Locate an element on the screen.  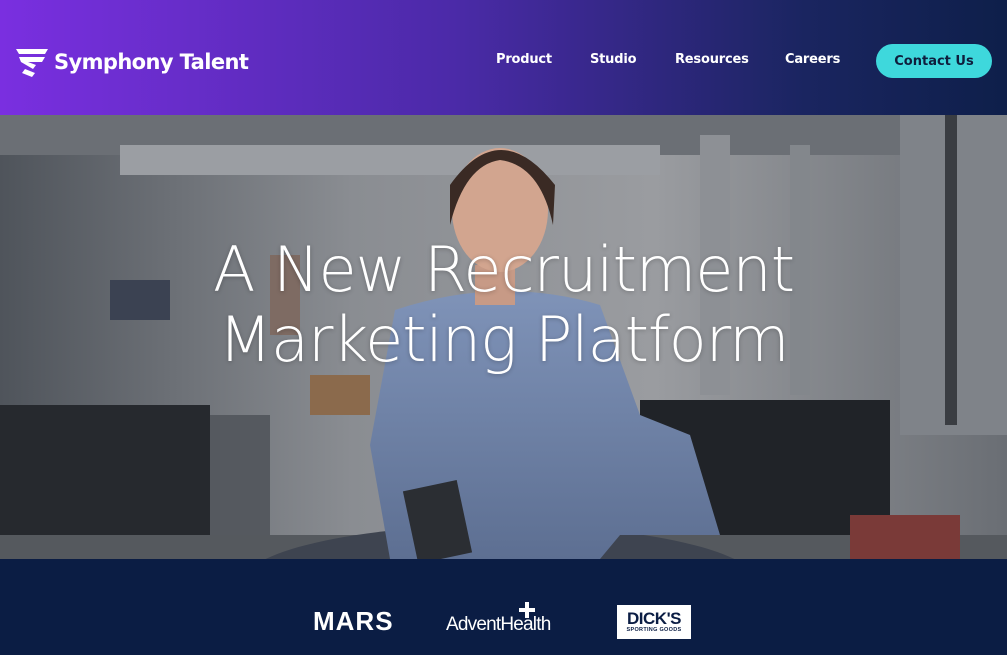
hero-title-line-2: Marketing Platform is located at coordinates (503, 339).